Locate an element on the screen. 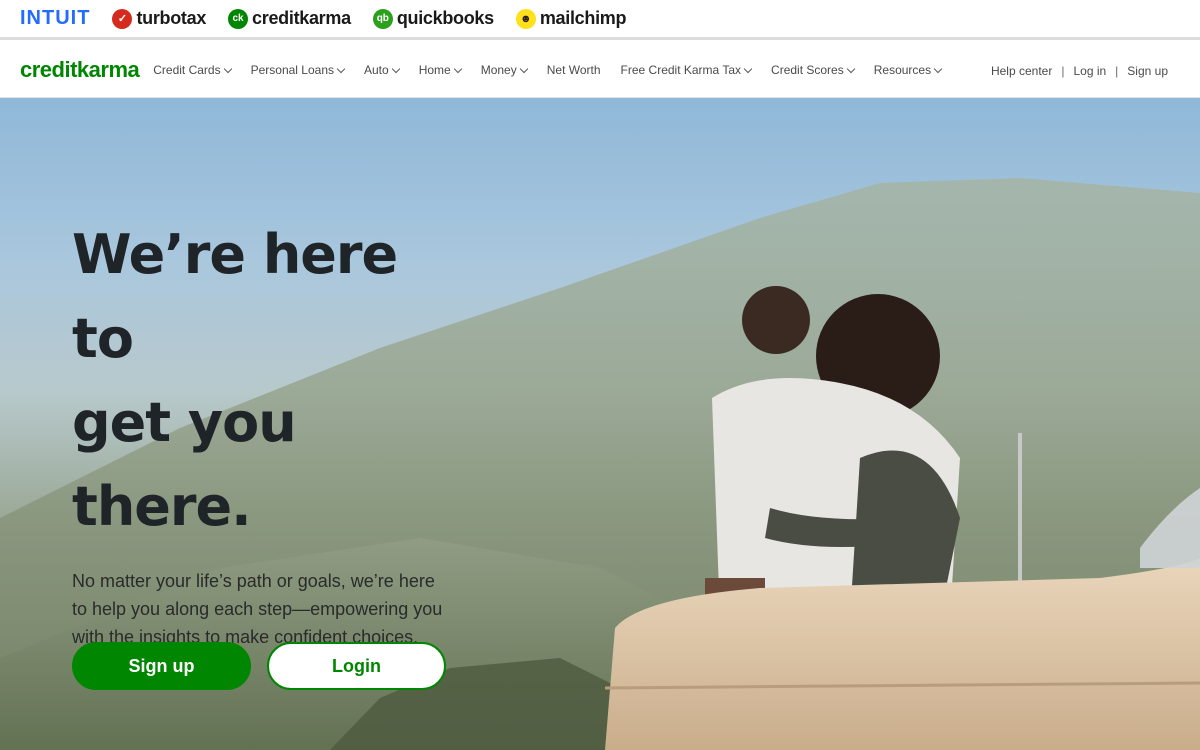 Image resolution: width=1200 pixels, height=750 pixels. nav-item-label: Personal Loans is located at coordinates (292, 70).